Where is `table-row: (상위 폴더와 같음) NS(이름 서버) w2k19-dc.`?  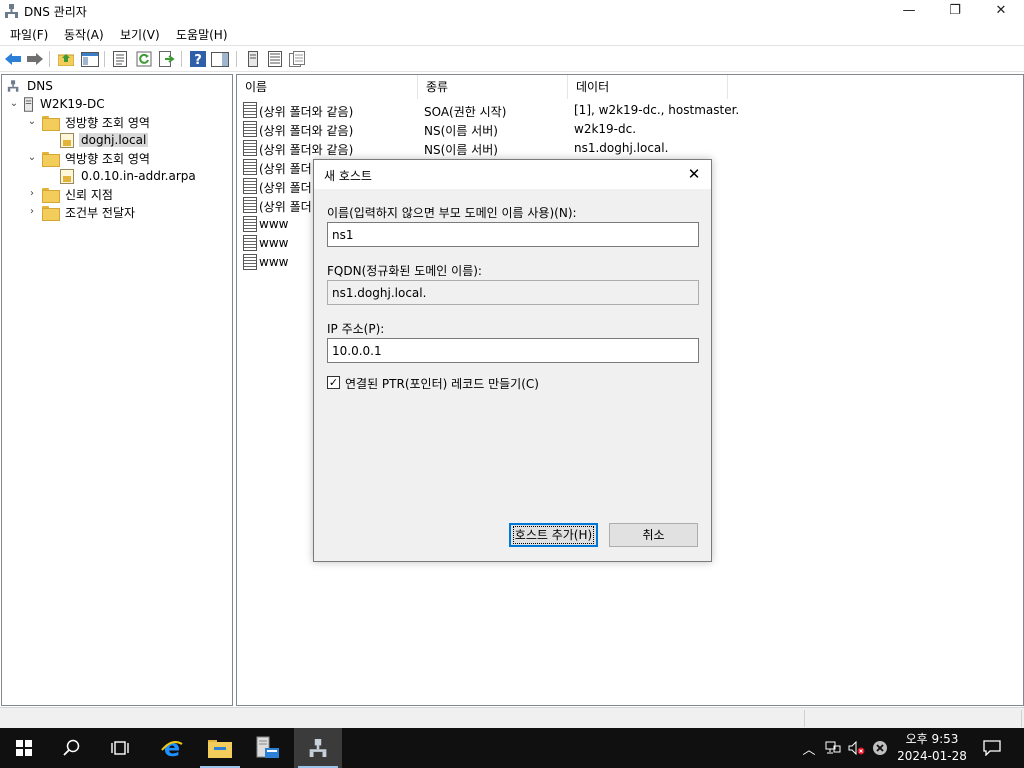 table-row: (상위 폴더와 같음) NS(이름 서버) w2k19-dc. is located at coordinates (631, 129).